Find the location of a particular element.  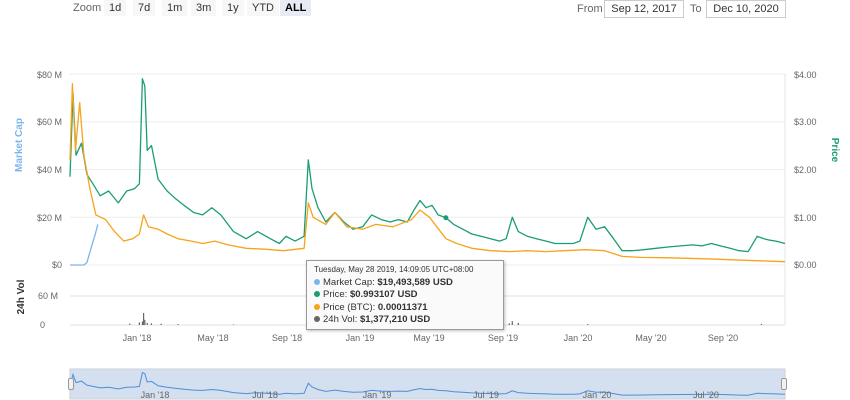

tooltip-row-market-cap: Market Cap: $19,493,589 USD is located at coordinates (405, 283).